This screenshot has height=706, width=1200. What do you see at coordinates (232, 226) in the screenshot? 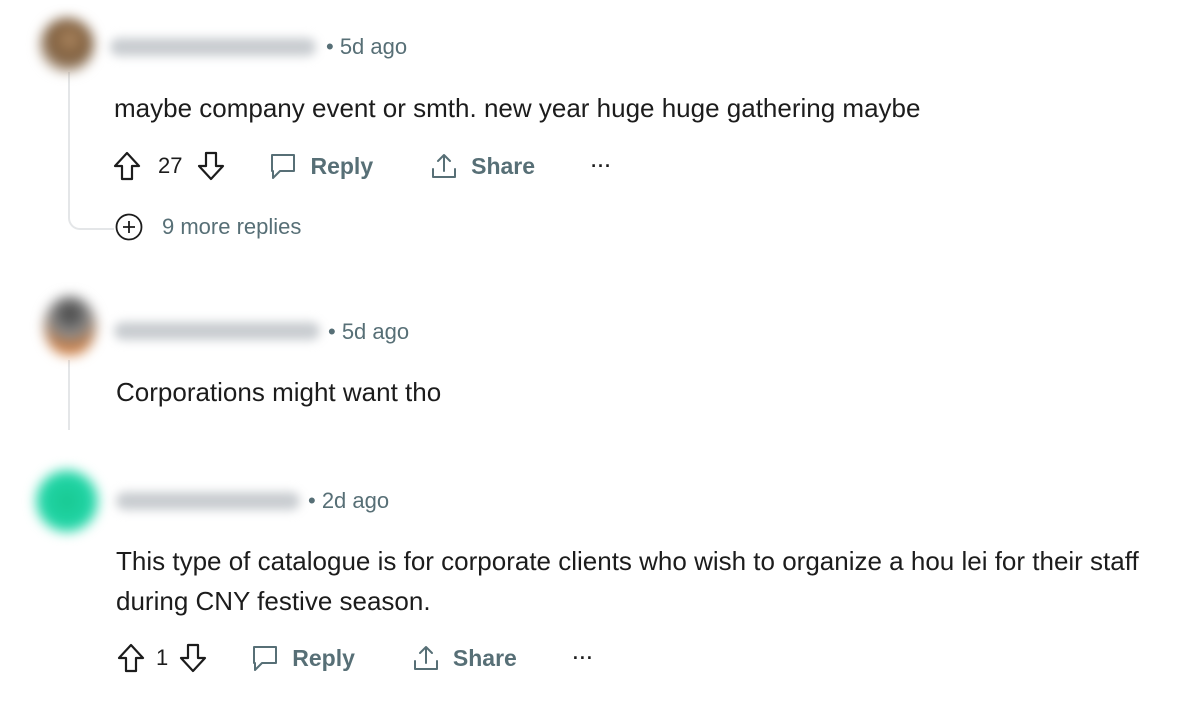
I see `more-replies-label: 9 more replies` at bounding box center [232, 226].